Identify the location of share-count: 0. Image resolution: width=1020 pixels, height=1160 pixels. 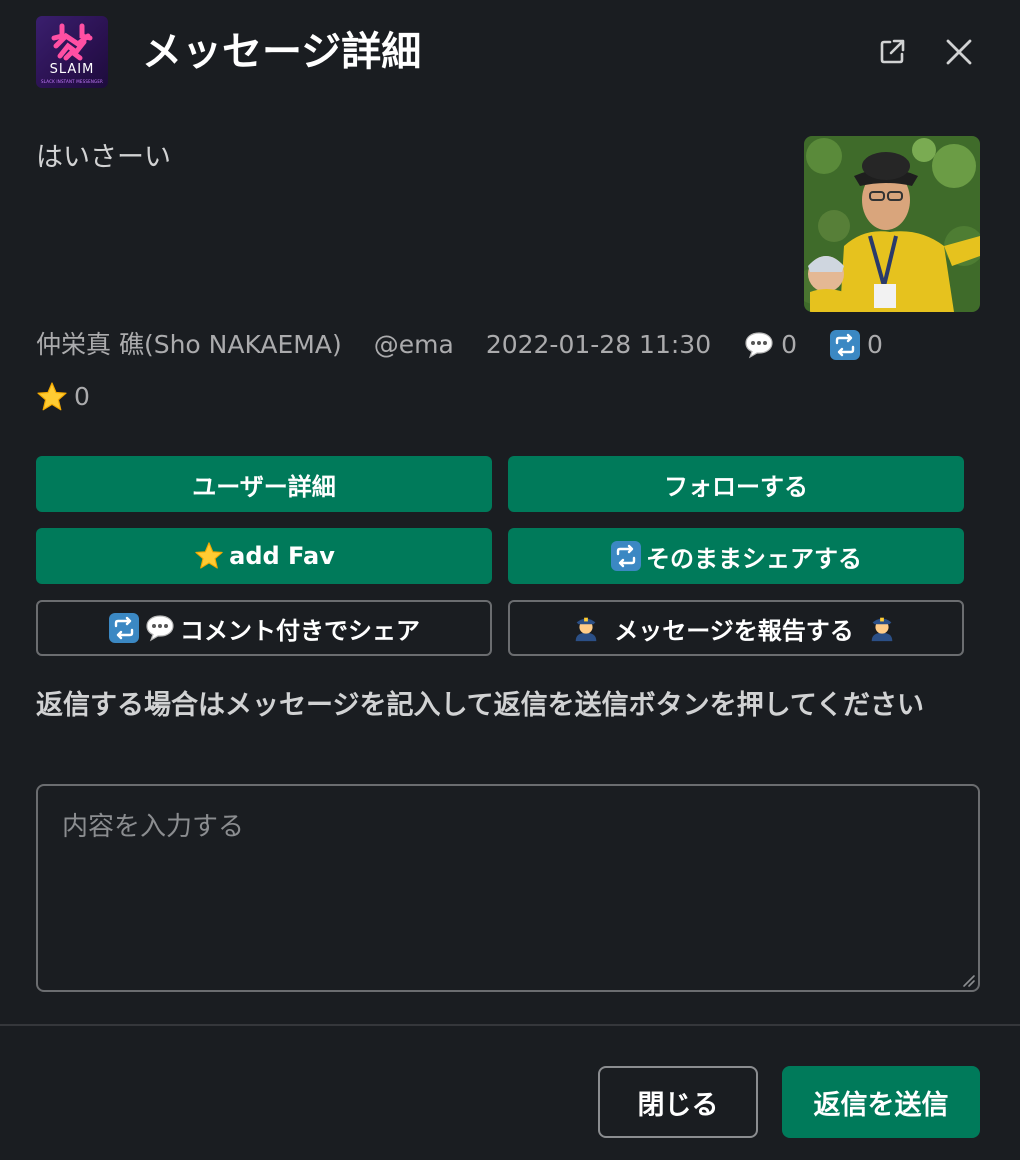
(856, 345).